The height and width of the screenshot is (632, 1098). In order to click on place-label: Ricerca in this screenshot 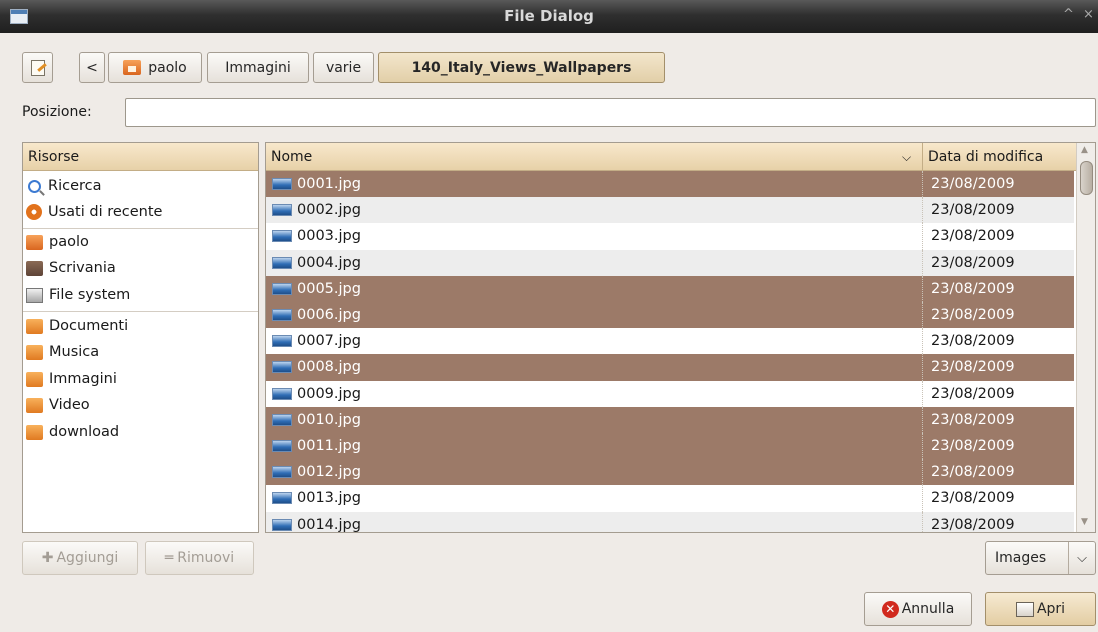, I will do `click(75, 186)`.